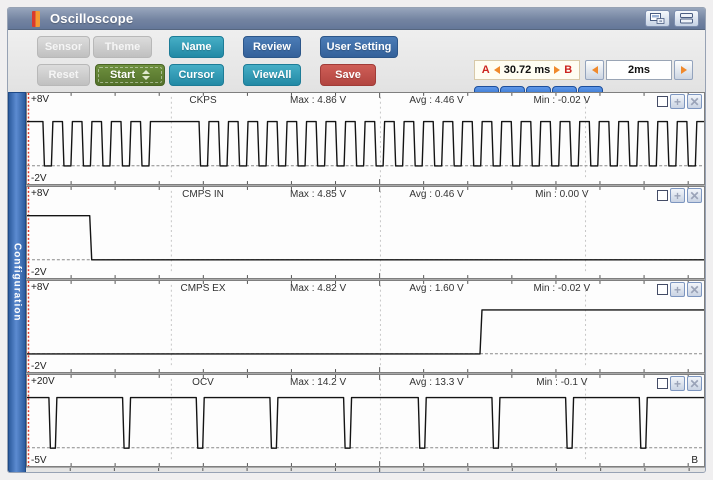 This screenshot has height=480, width=713. Describe the element at coordinates (436, 100) in the screenshot. I see `channel-avg-value: Avg : 4.46 V` at that location.